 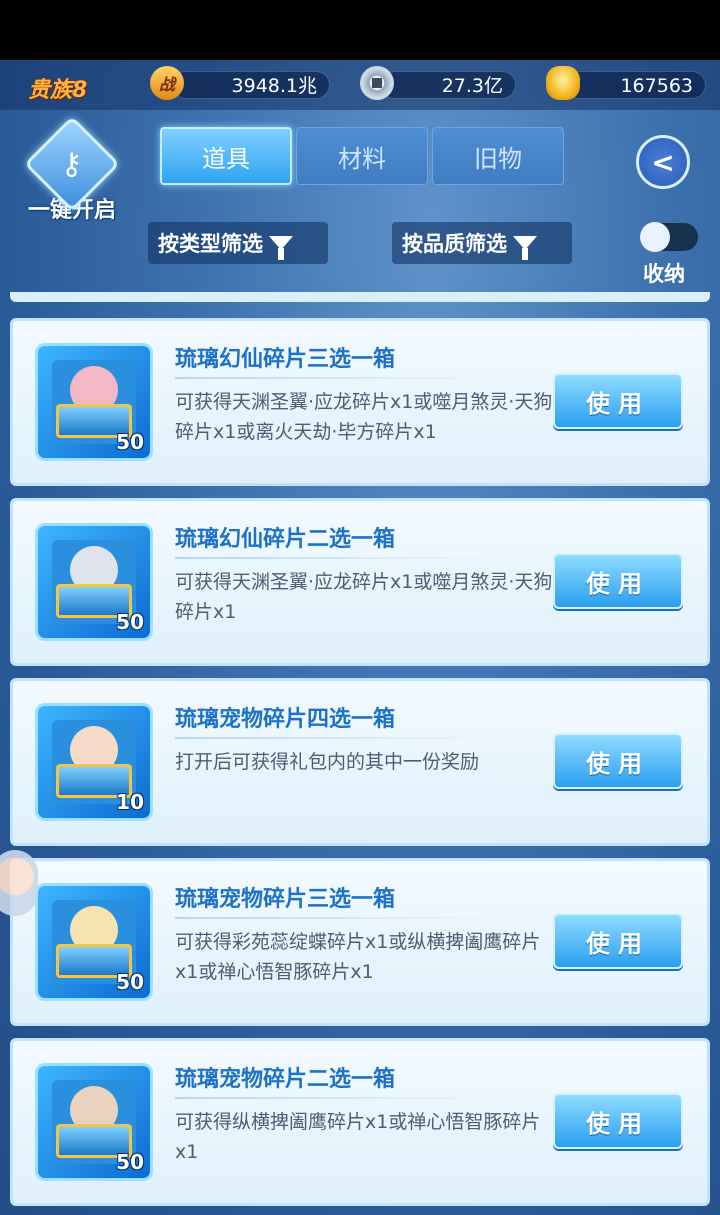 I want to click on item-description: 可获得天渊圣翼·应龙碎片x1或噬月煞灵·天狗碎片x1或离火天劫·毕方碎片x1, so click(x=364, y=417).